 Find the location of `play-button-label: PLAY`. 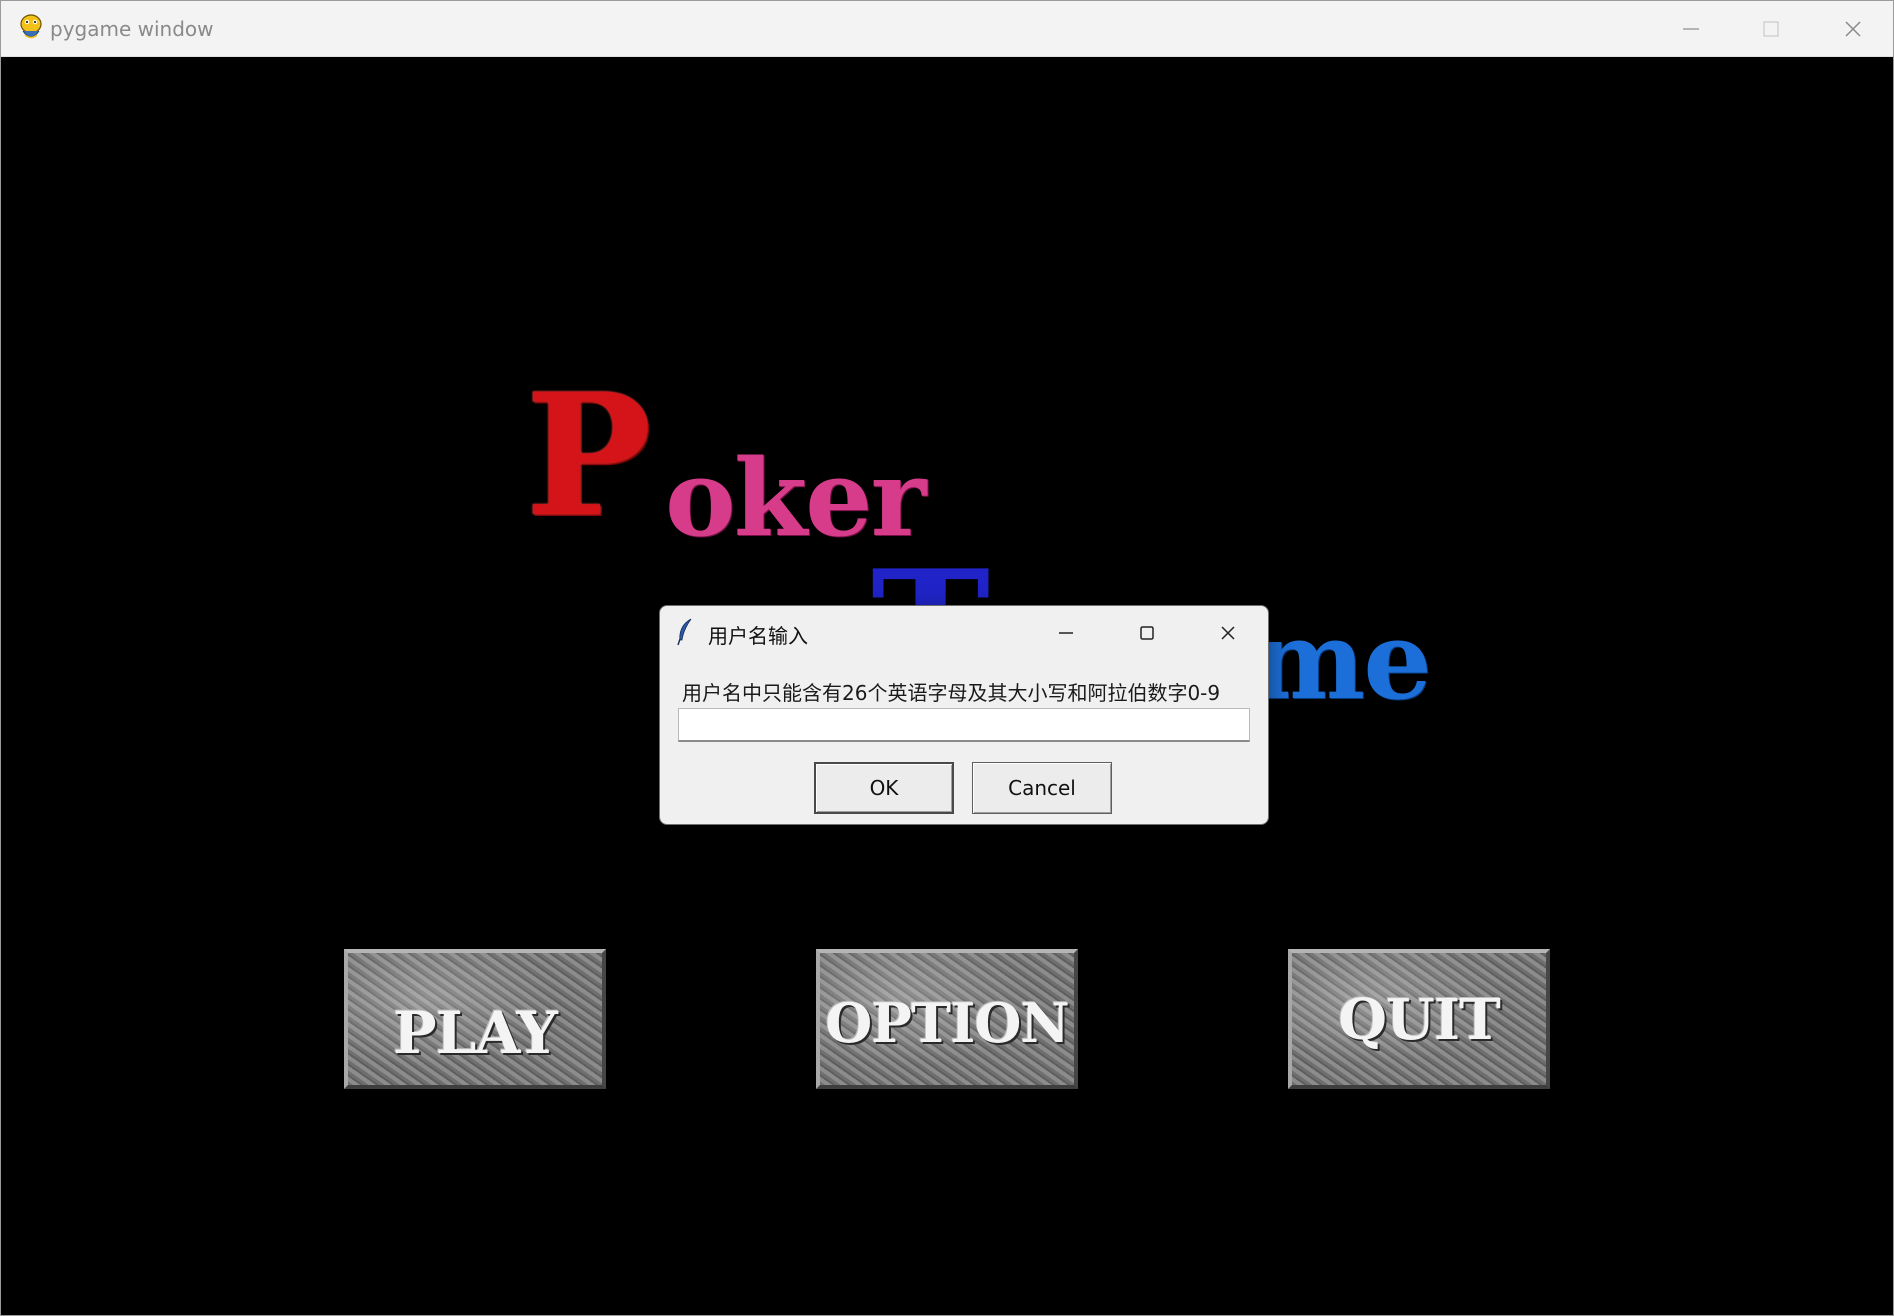

play-button-label: PLAY is located at coordinates (475, 1033).